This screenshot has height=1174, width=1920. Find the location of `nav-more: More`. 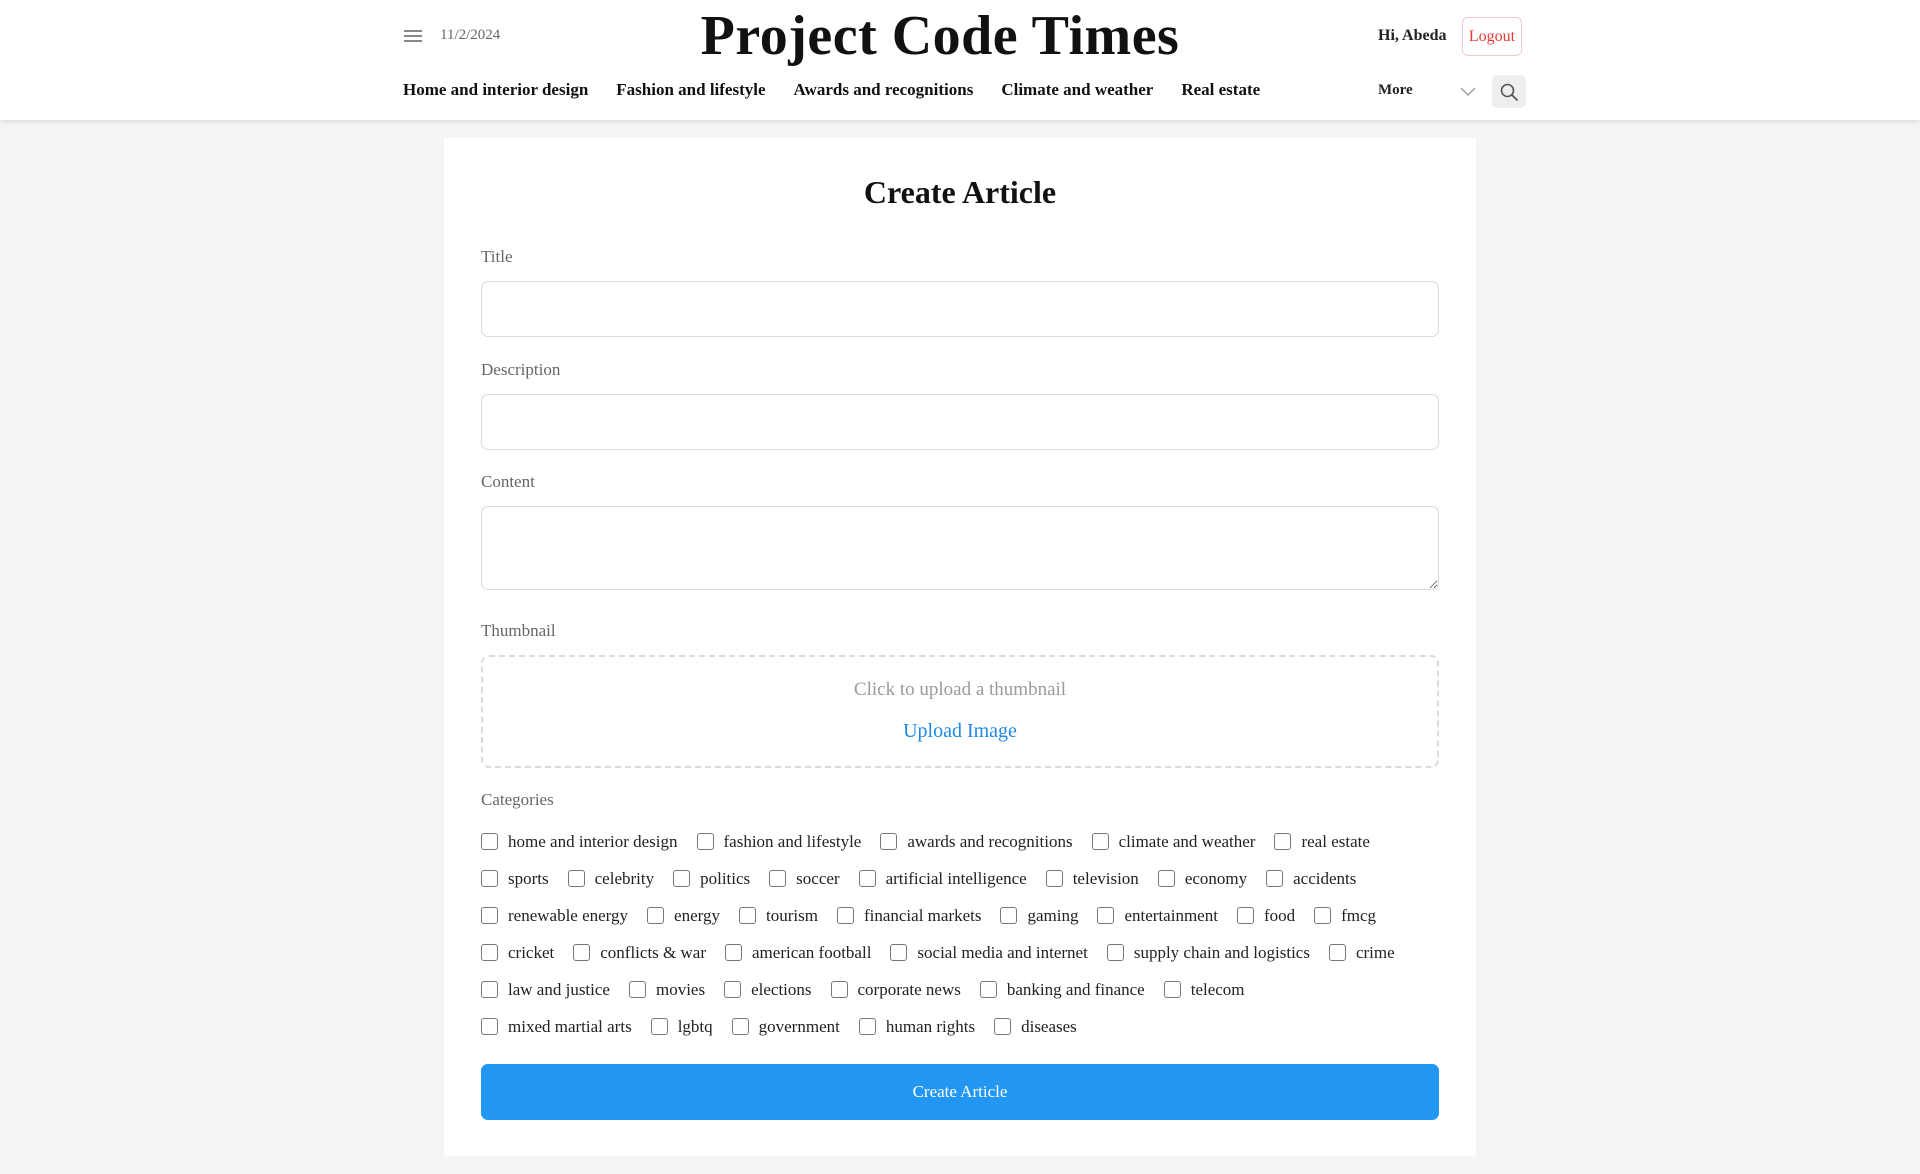

nav-more: More is located at coordinates (1395, 90).